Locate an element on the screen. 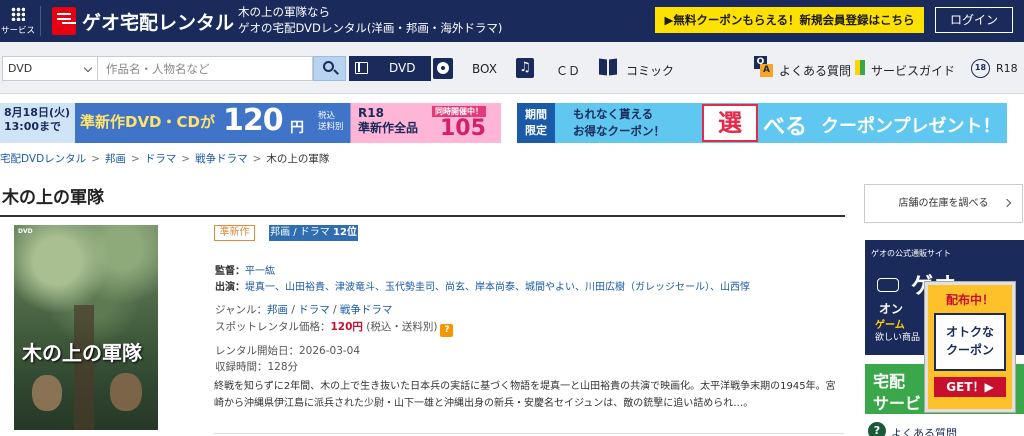 The image size is (1024, 436). banner-coupon-line-1: もれなく貰える is located at coordinates (613, 114).